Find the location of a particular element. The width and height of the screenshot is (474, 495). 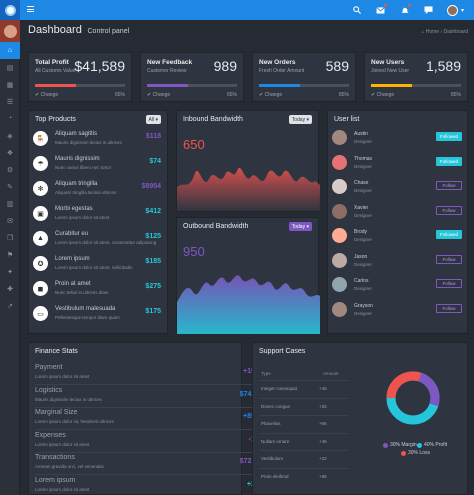

case-type: Proin eleifend is located at coordinates (275, 476).